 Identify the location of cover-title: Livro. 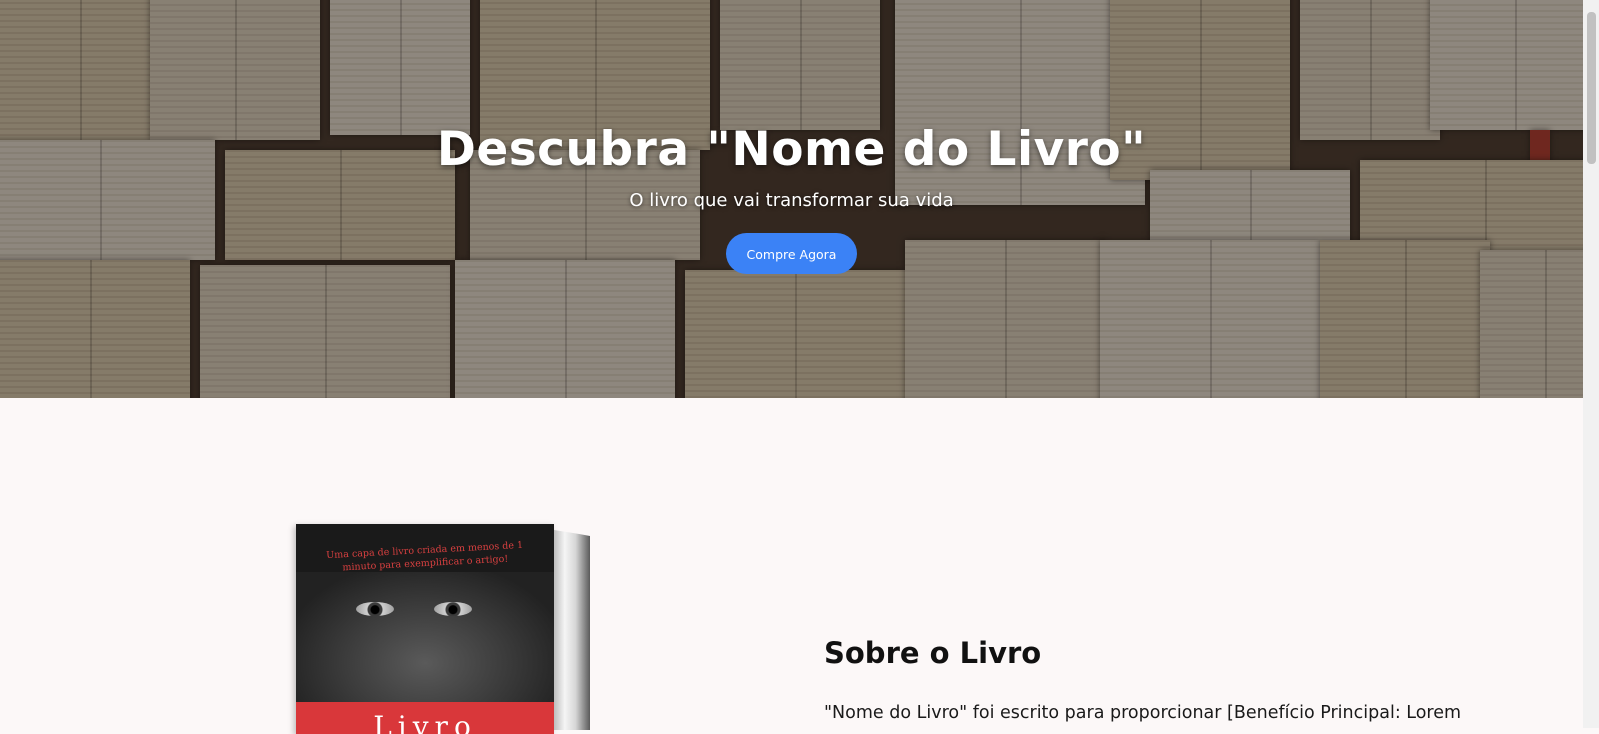
(425, 722).